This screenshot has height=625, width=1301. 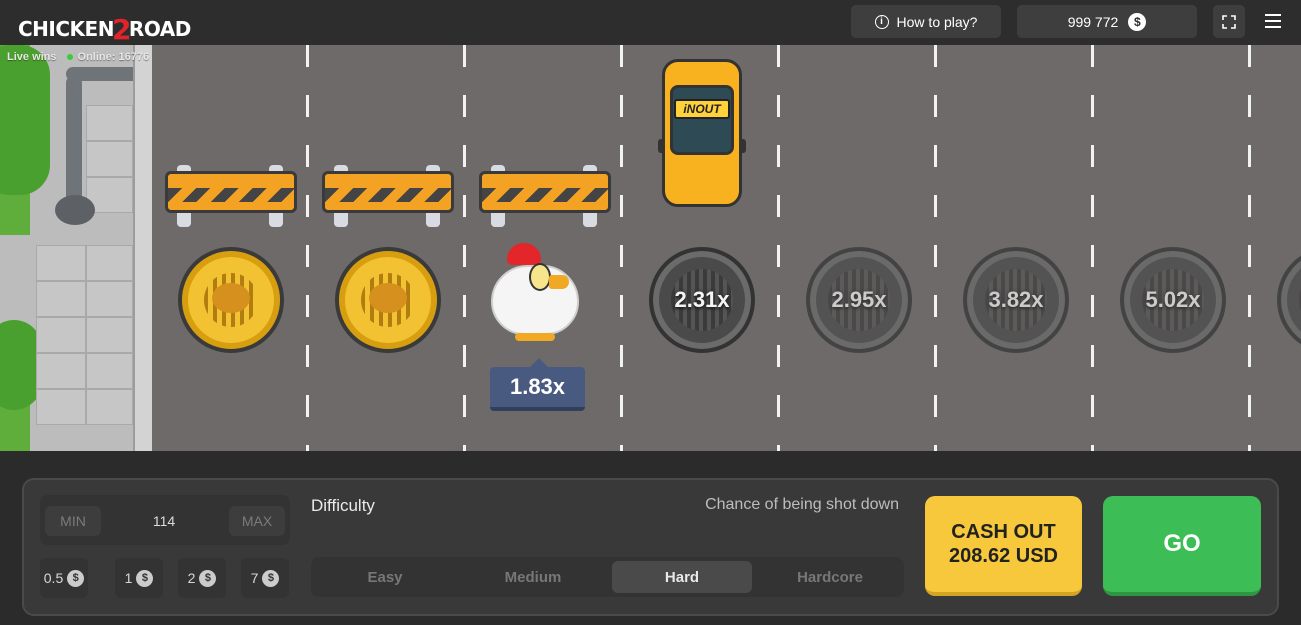 I want to click on multiplier-manhole: 2.31x, so click(x=702, y=300).